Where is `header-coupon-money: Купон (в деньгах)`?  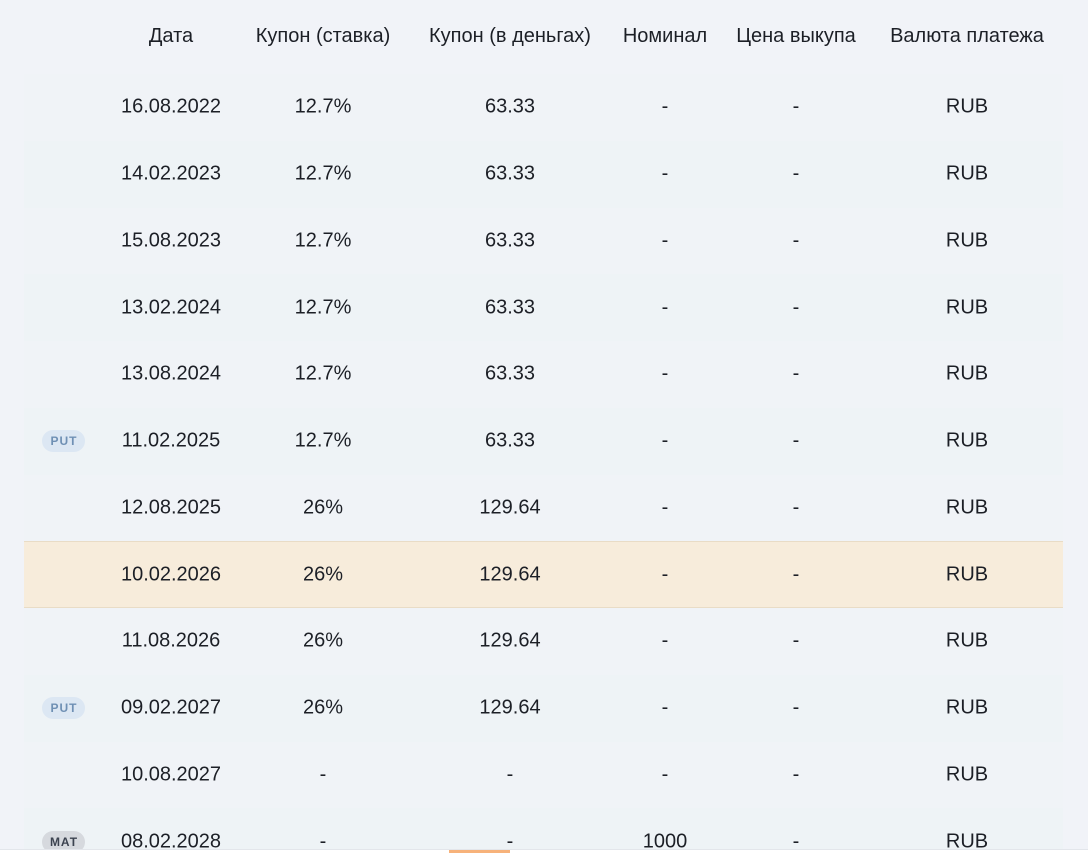
header-coupon-money: Купон (в деньгах) is located at coordinates (510, 36).